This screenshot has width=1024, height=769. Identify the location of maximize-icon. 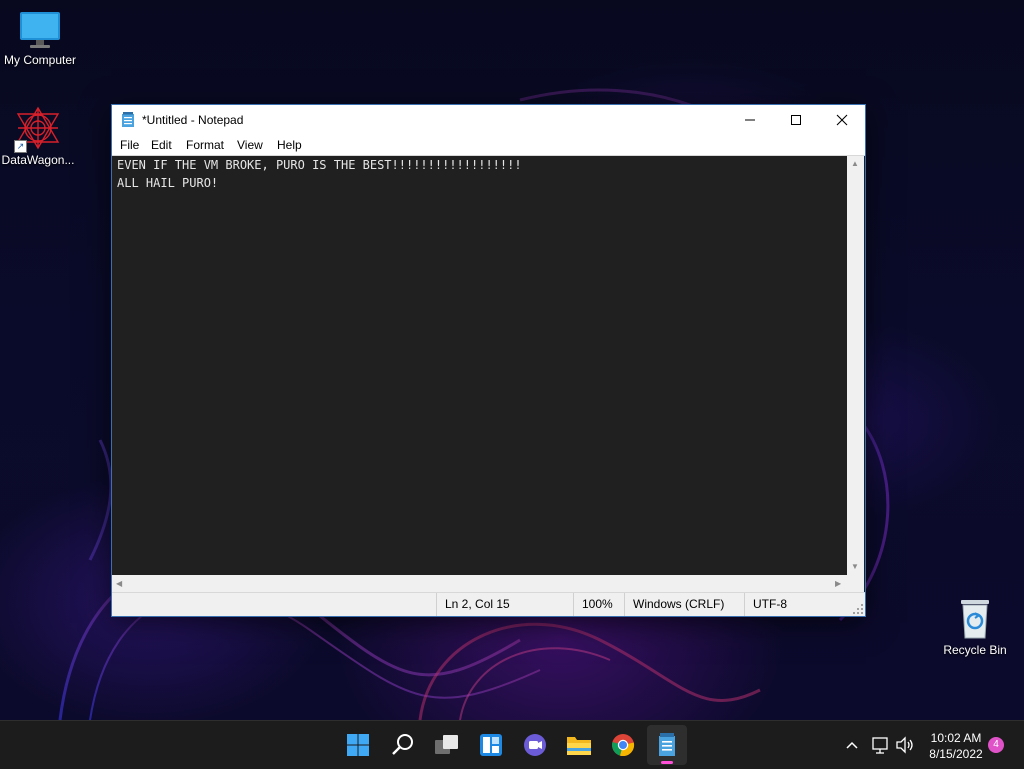
(796, 120).